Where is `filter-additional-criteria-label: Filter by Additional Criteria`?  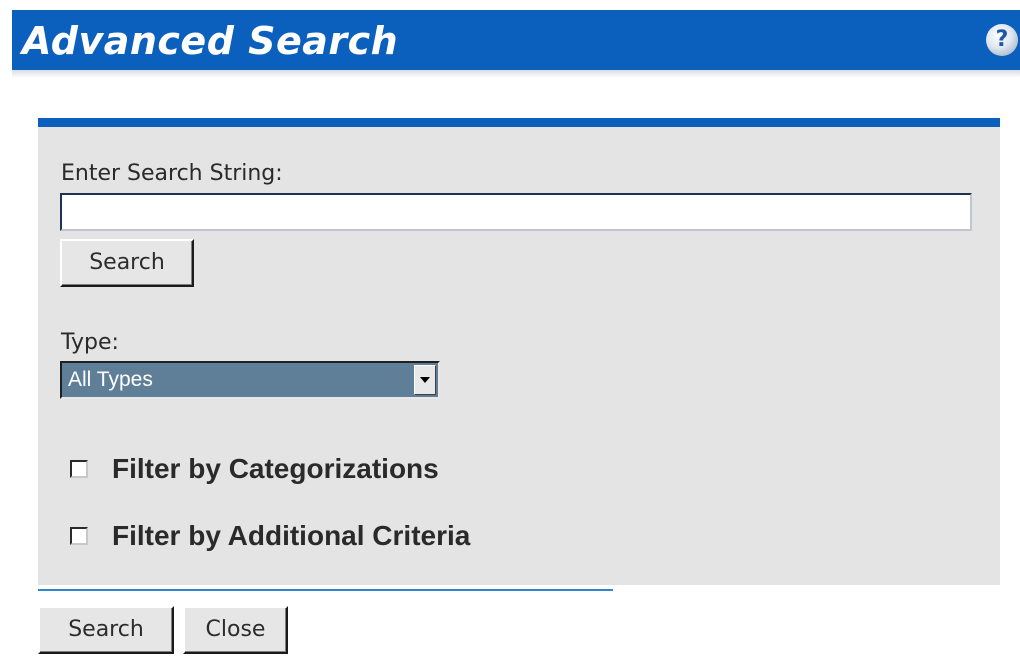
filter-additional-criteria-label: Filter by Additional Criteria is located at coordinates (291, 535).